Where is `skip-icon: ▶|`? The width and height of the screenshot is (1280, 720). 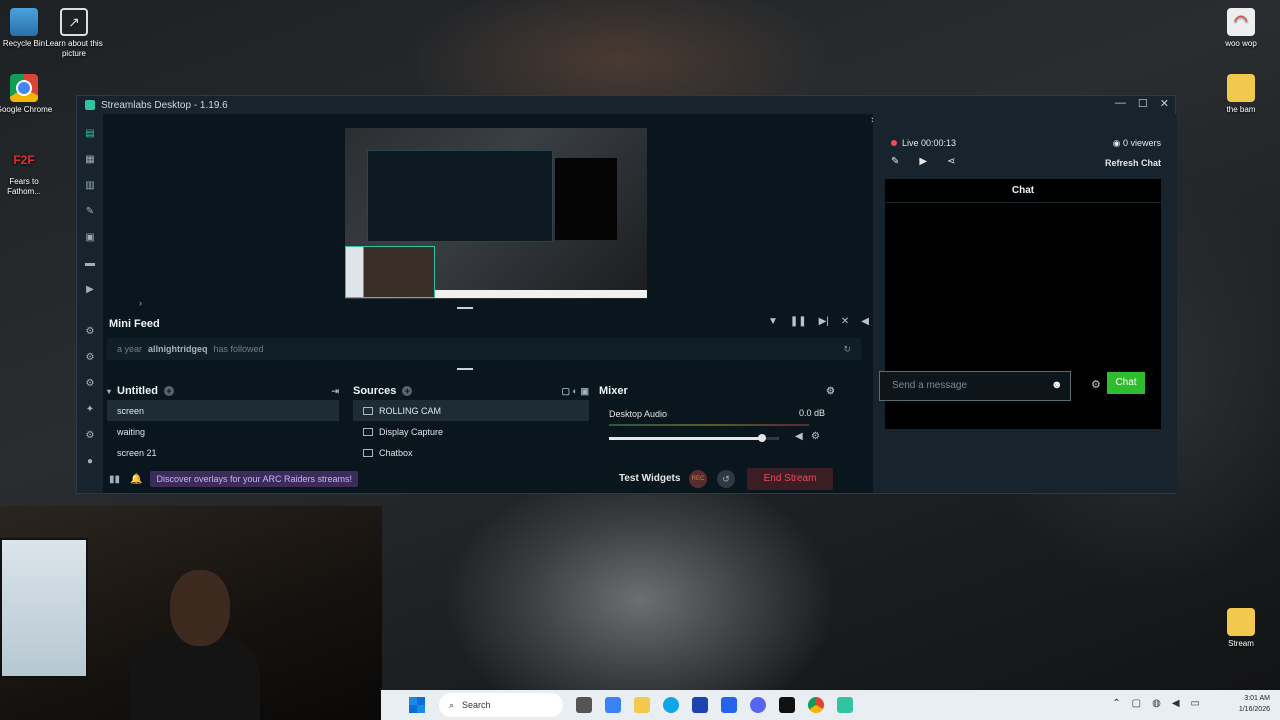 skip-icon: ▶| is located at coordinates (824, 321).